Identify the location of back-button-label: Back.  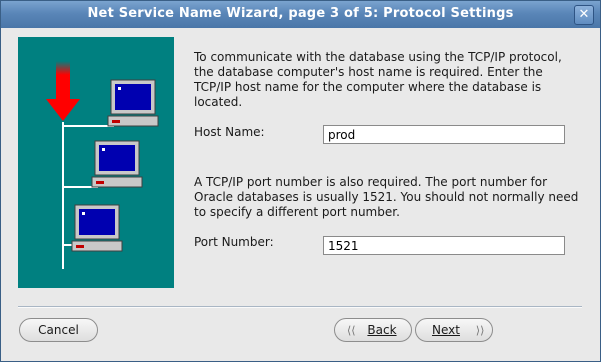
(382, 330).